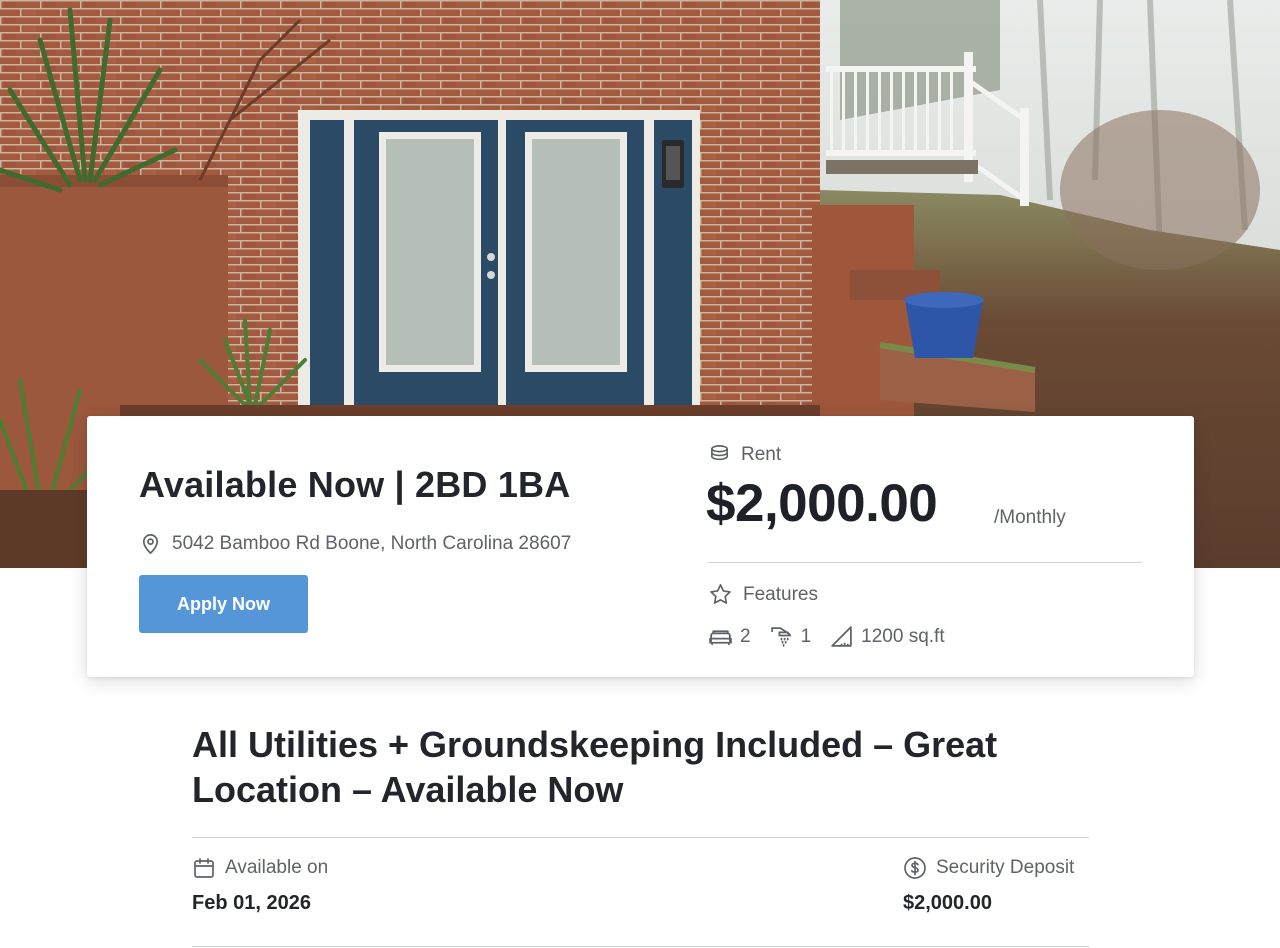  I want to click on bedrooms-feature: 2, so click(729, 636).